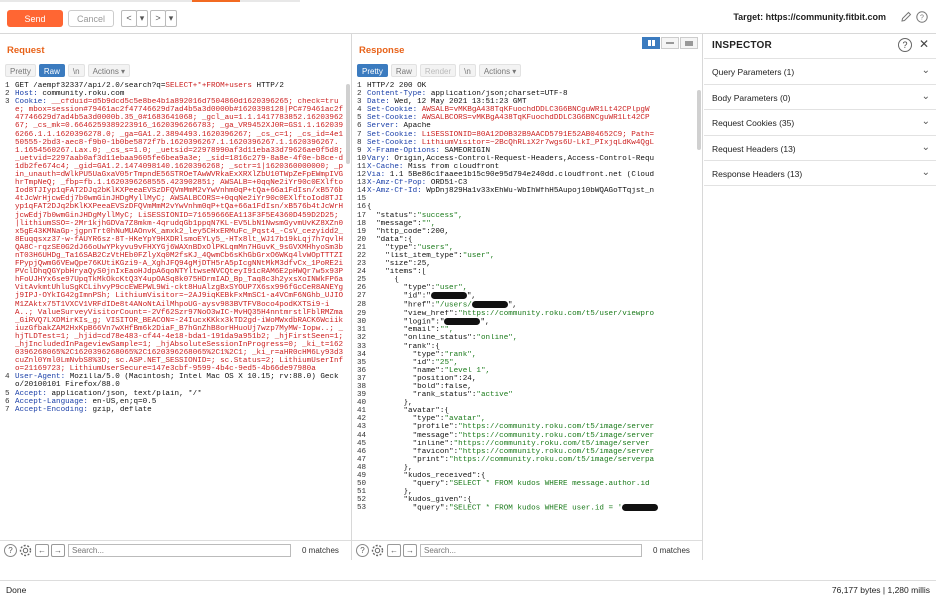 The image size is (936, 598). I want to click on code-segment: "view_href":, so click(413, 313).